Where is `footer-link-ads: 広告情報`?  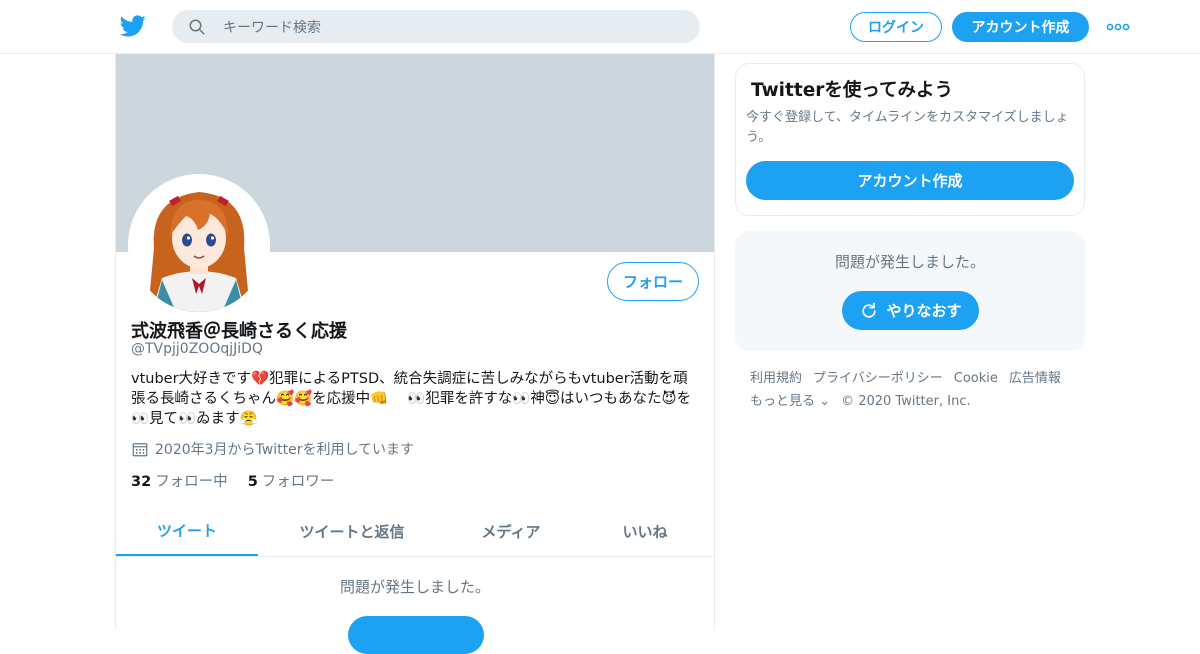 footer-link-ads: 広告情報 is located at coordinates (1035, 378).